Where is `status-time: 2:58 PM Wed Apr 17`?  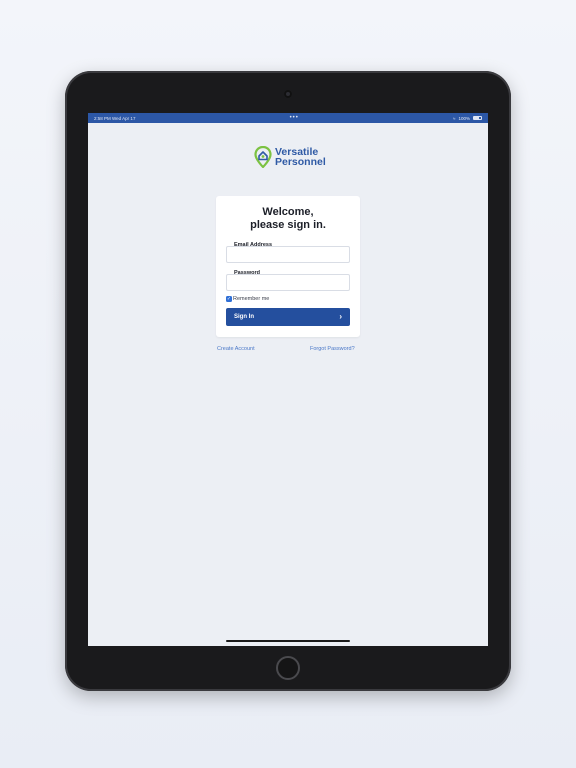 status-time: 2:58 PM Wed Apr 17 is located at coordinates (115, 118).